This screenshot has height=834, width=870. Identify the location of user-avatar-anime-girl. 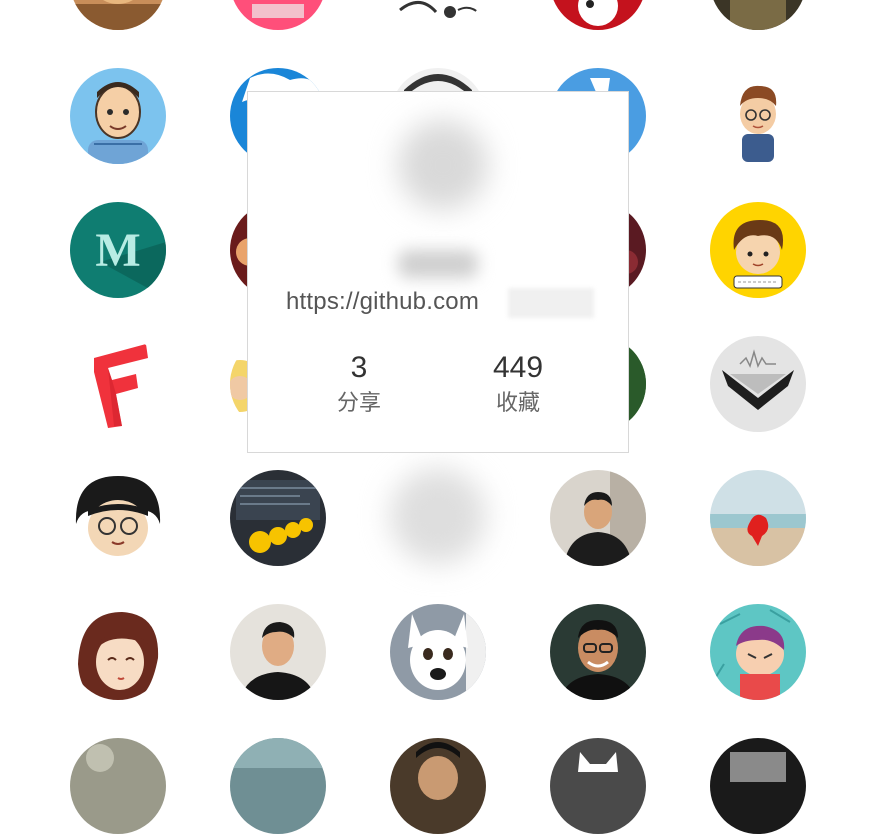
(118, 652).